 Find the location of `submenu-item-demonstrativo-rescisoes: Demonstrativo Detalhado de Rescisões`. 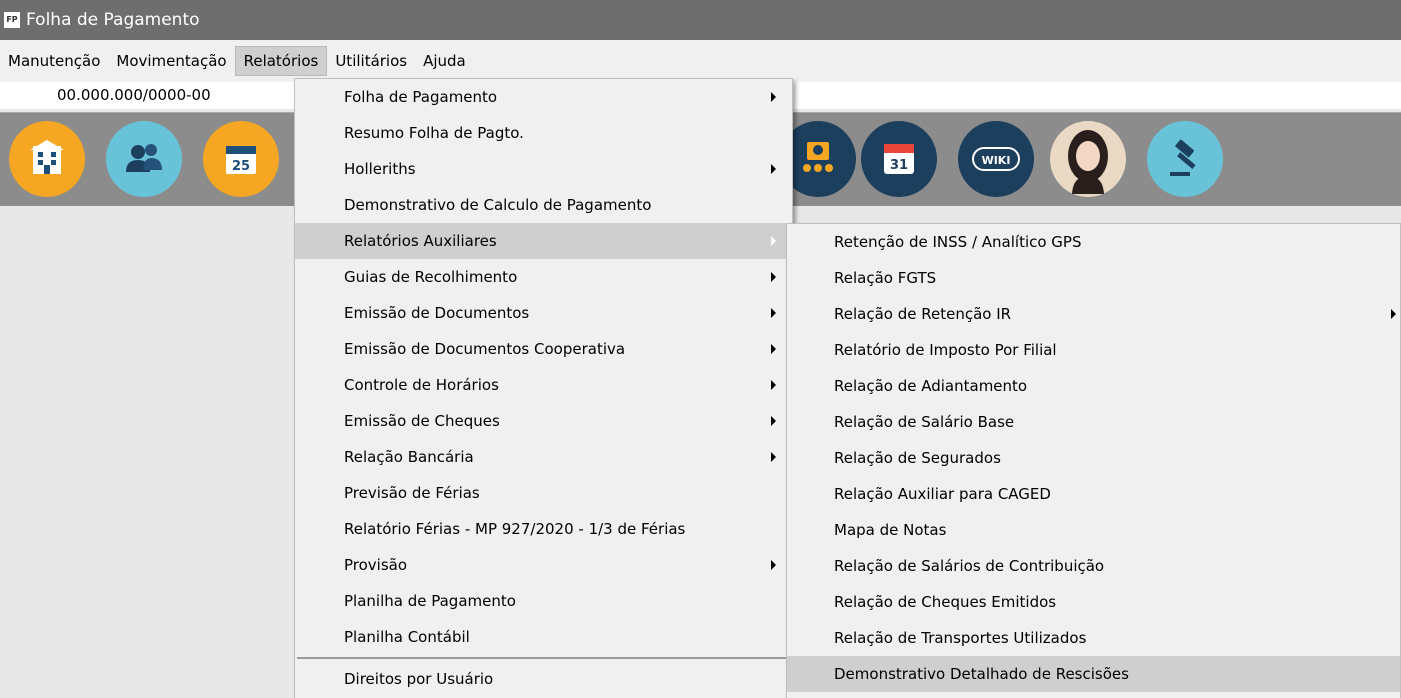

submenu-item-demonstrativo-rescisoes: Demonstrativo Detalhado de Rescisões is located at coordinates (1093, 674).